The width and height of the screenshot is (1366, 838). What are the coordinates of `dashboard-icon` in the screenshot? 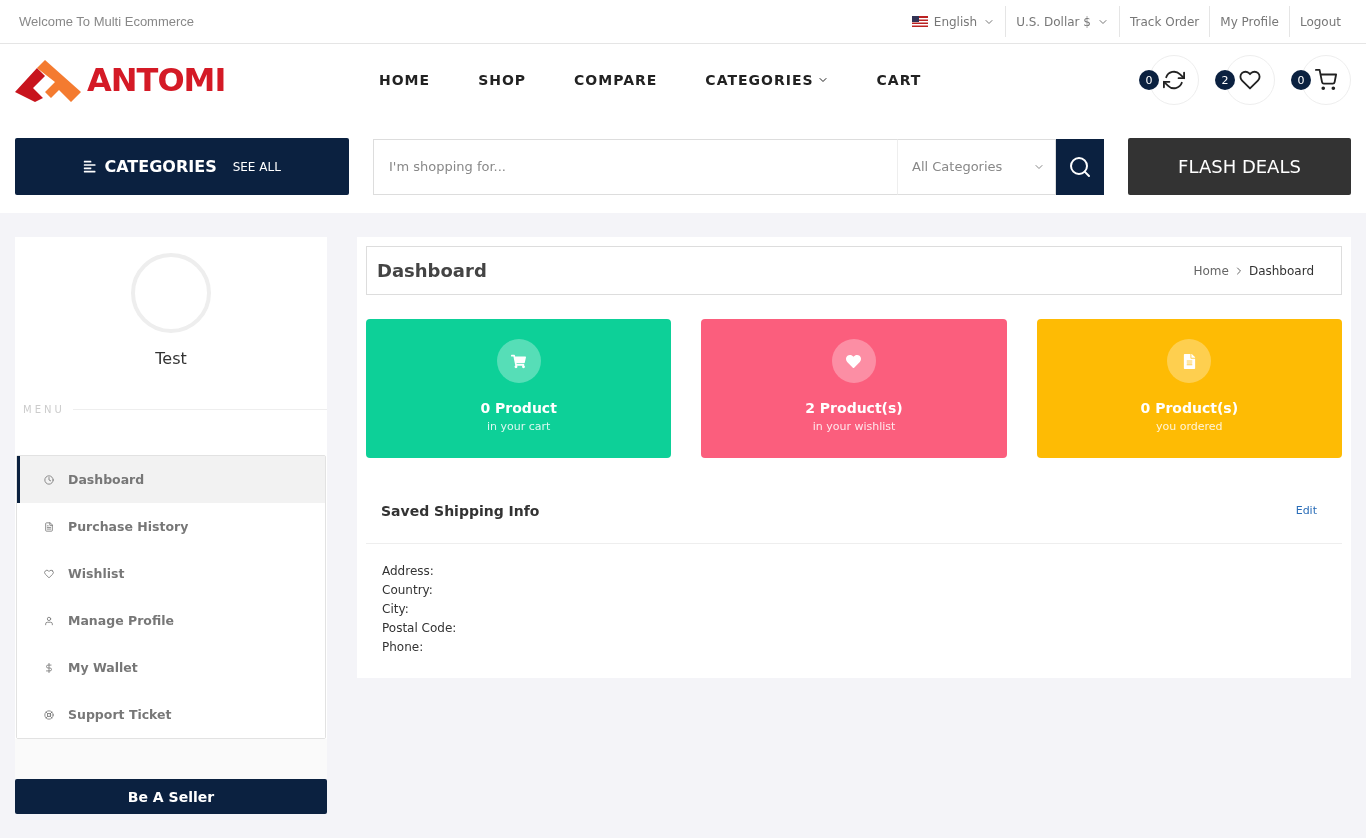 It's located at (49, 479).